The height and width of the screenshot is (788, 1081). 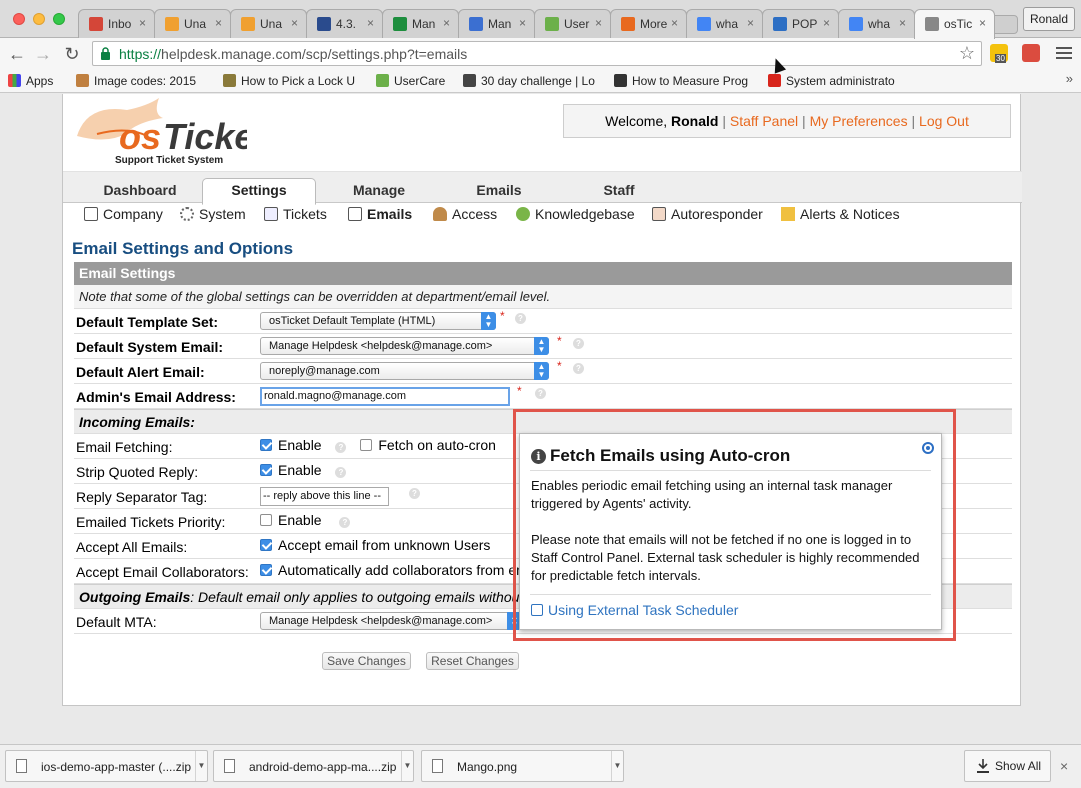 I want to click on browser-tab: osTic ×, so click(x=954, y=24).